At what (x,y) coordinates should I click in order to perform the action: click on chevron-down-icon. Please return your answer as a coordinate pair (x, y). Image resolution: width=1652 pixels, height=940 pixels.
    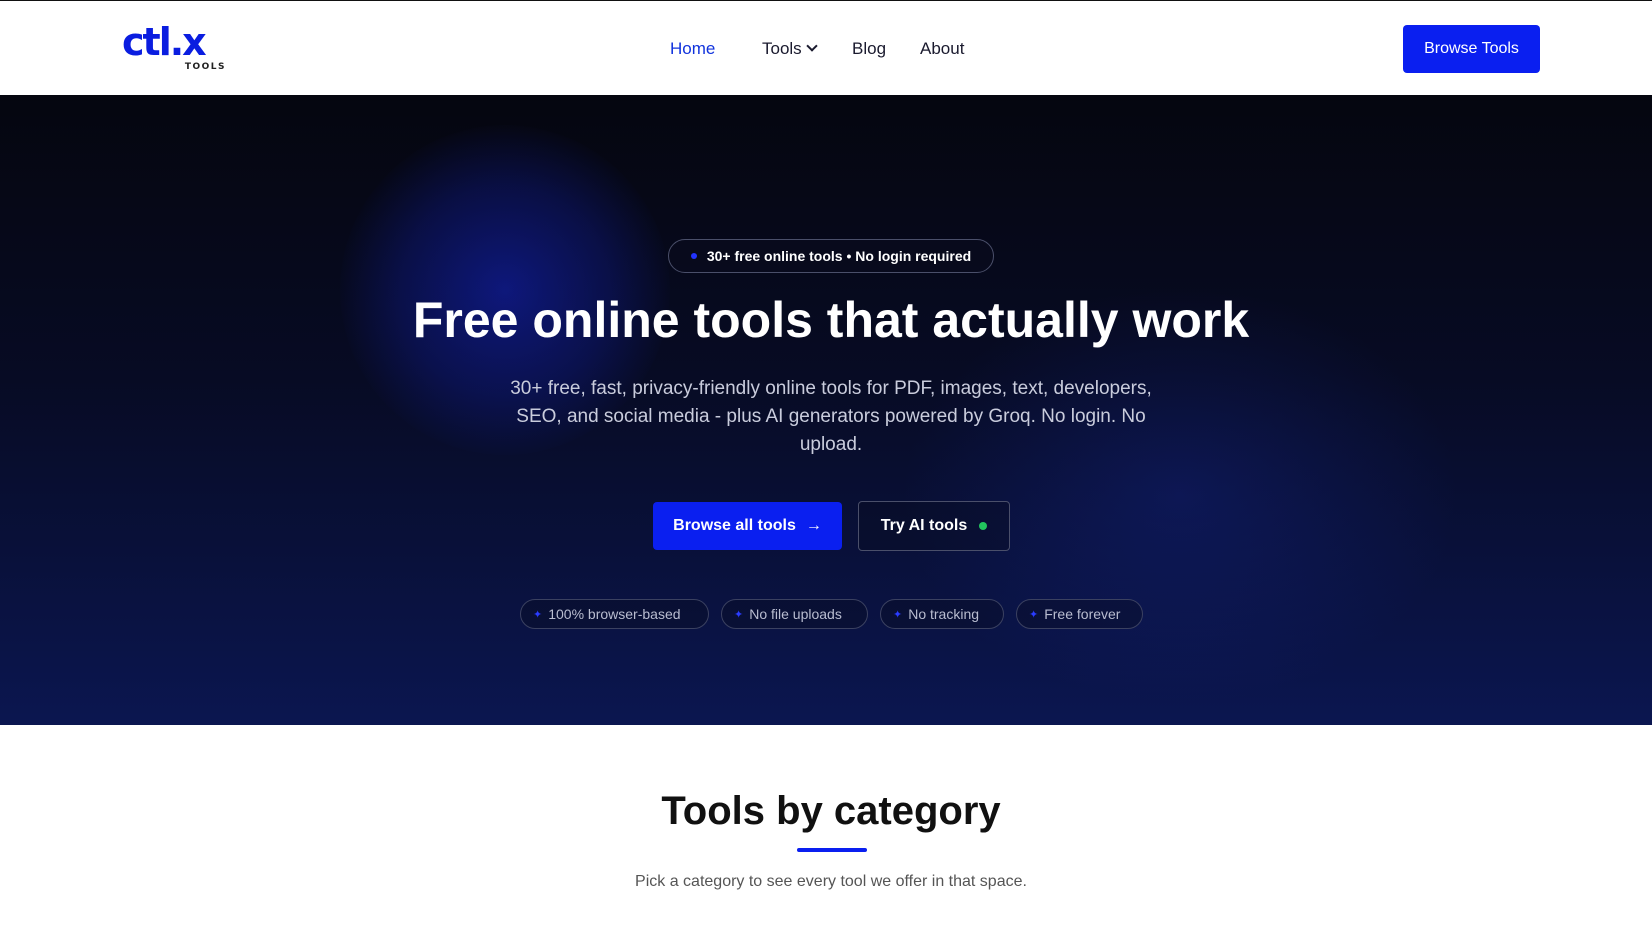
    Looking at the image, I should click on (812, 46).